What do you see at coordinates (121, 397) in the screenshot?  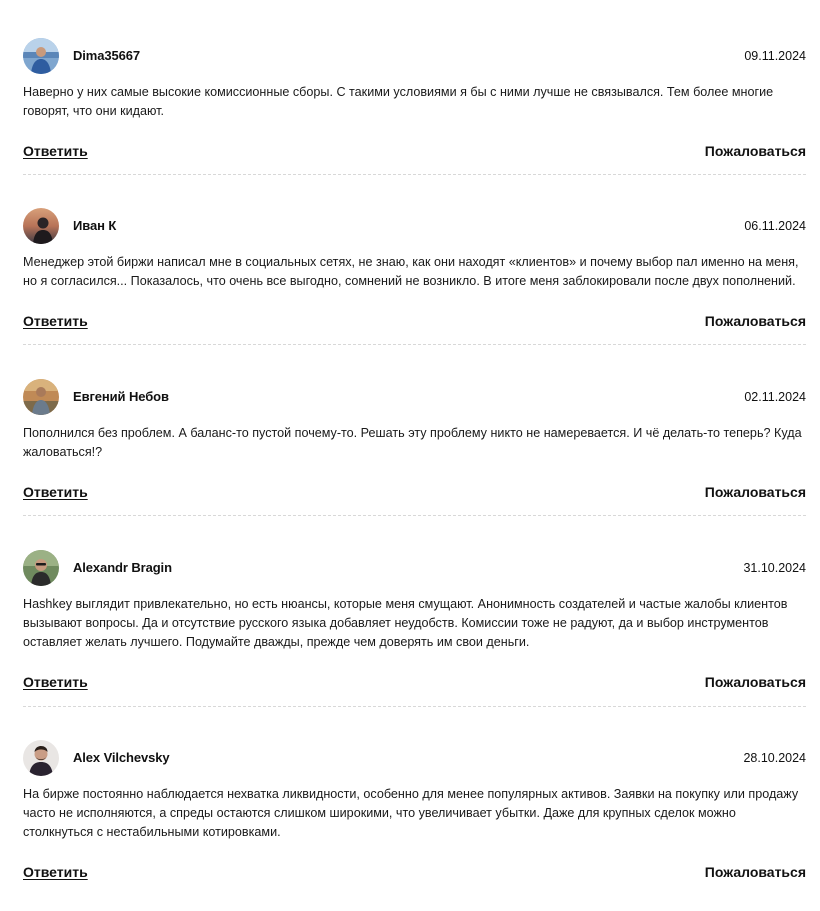 I see `comment-author: Евгений Небов` at bounding box center [121, 397].